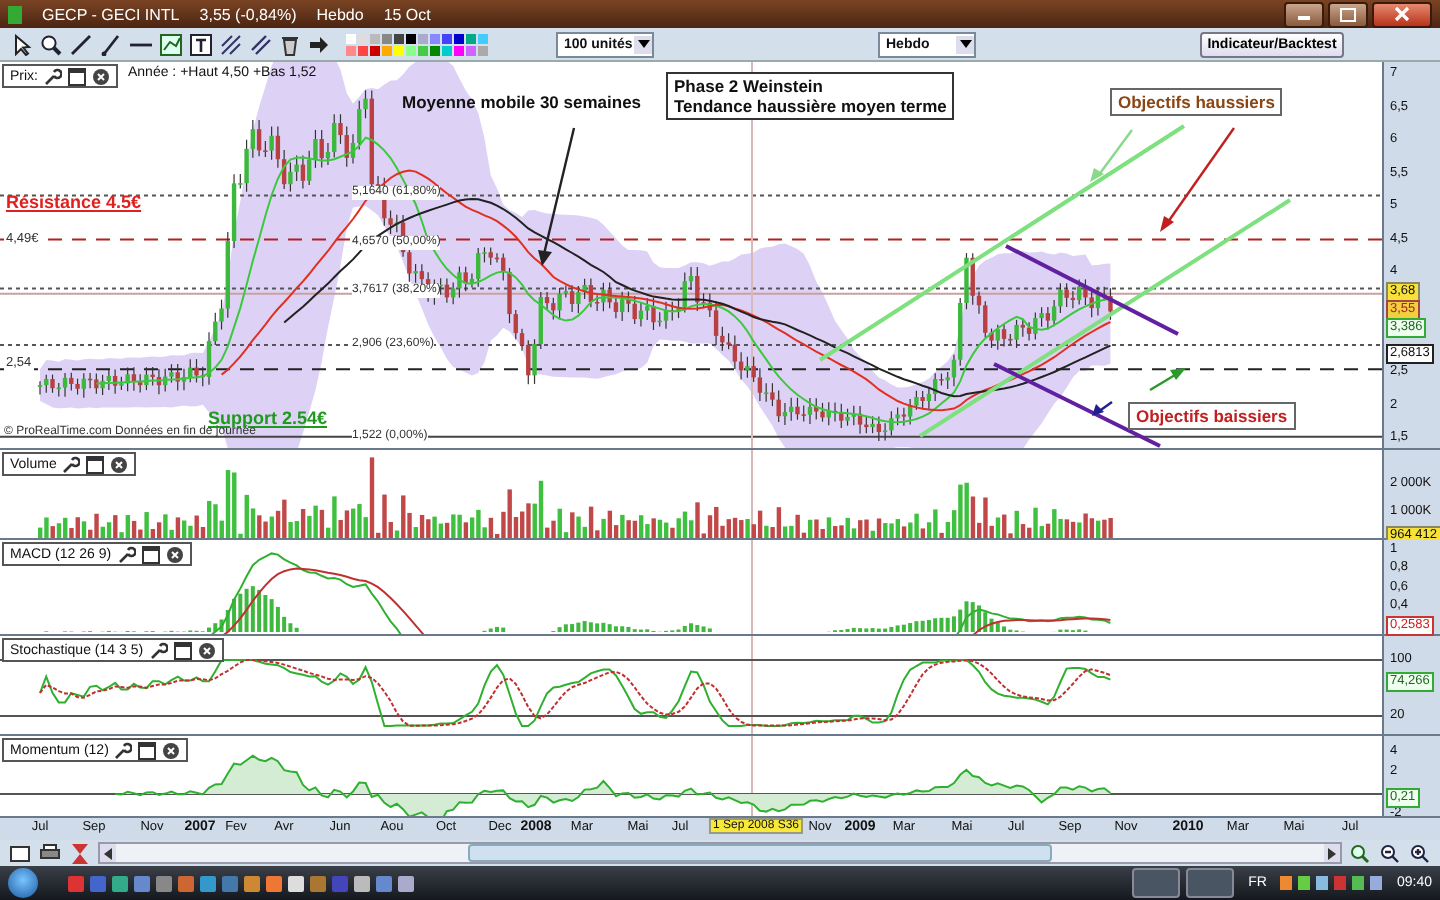  Describe the element at coordinates (1196, 102) in the screenshot. I see `chart-annotation: Objectifs haussiers` at that location.